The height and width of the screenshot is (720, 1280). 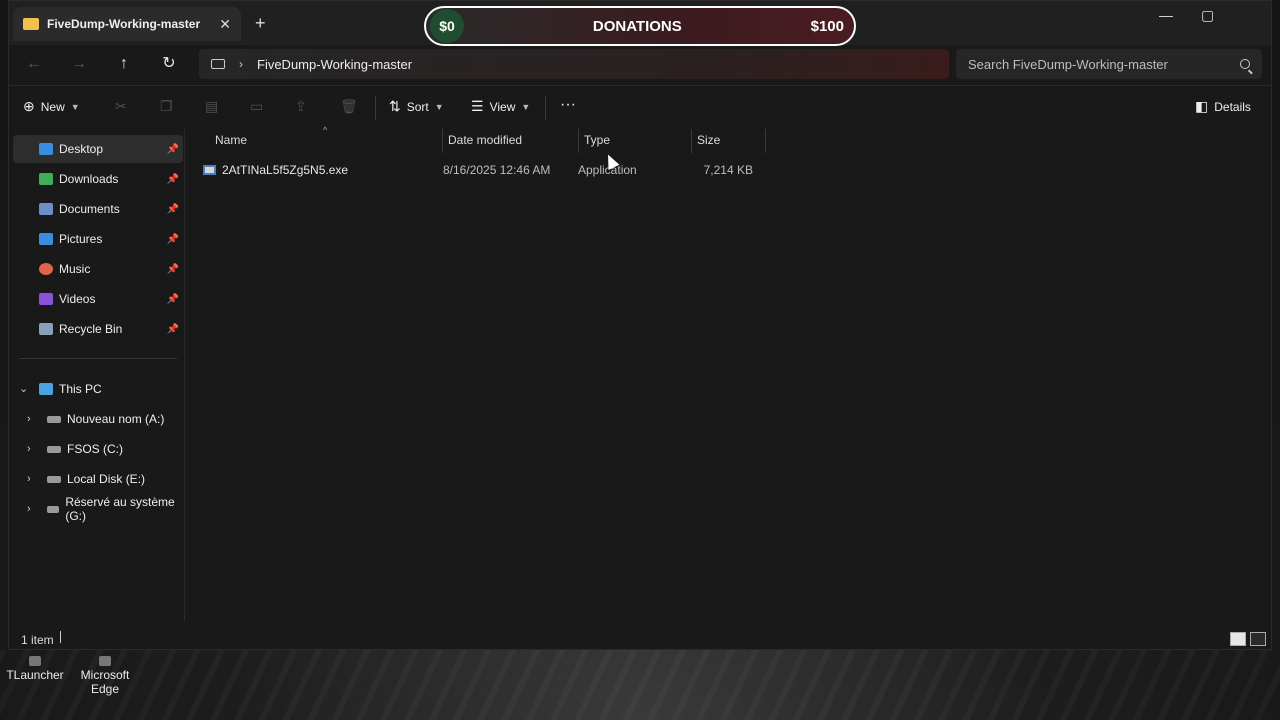 What do you see at coordinates (1238, 639) in the screenshot?
I see `details-view-icon` at bounding box center [1238, 639].